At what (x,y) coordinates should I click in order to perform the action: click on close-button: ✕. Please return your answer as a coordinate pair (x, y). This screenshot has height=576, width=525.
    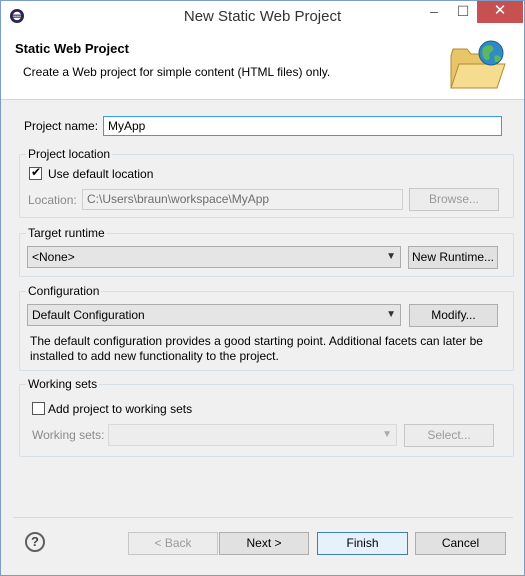
    Looking at the image, I should click on (500, 12).